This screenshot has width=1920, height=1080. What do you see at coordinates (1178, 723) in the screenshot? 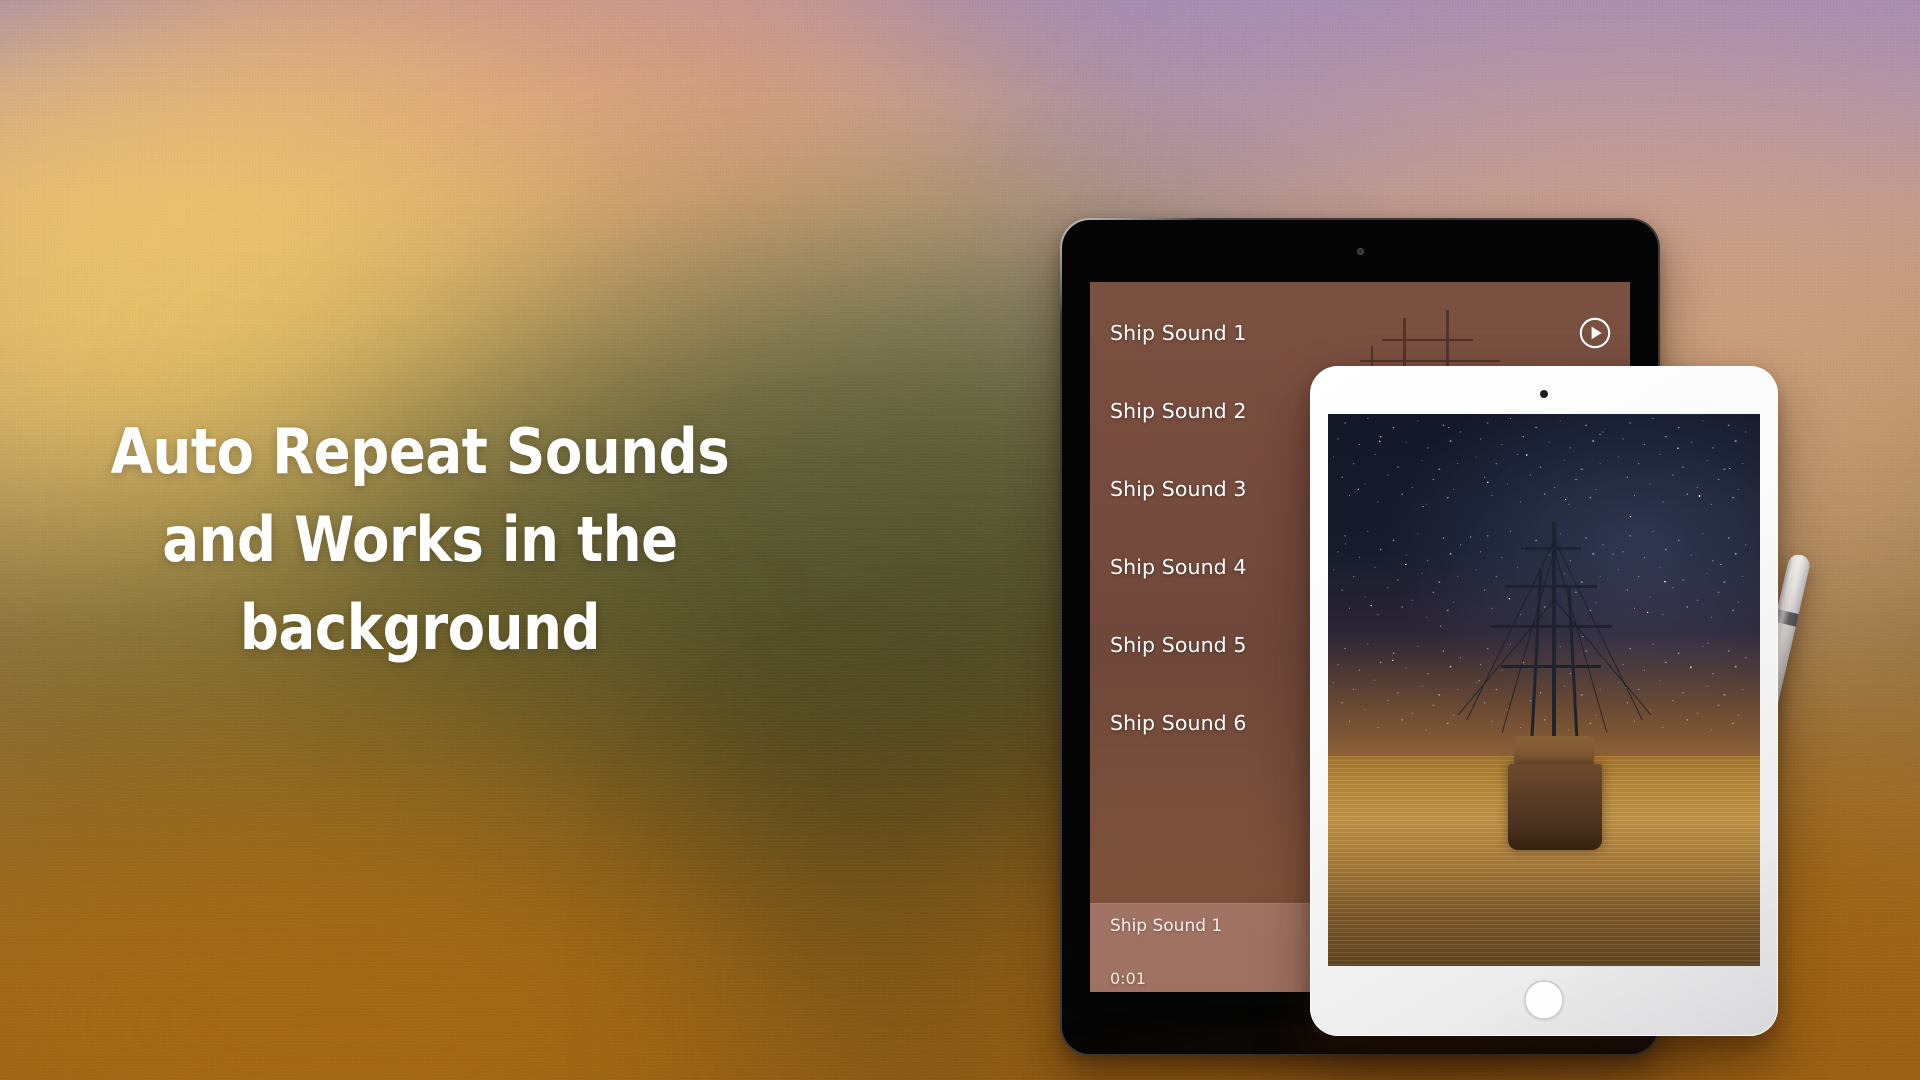
I see `sound-item-label: Ship Sound 6` at bounding box center [1178, 723].